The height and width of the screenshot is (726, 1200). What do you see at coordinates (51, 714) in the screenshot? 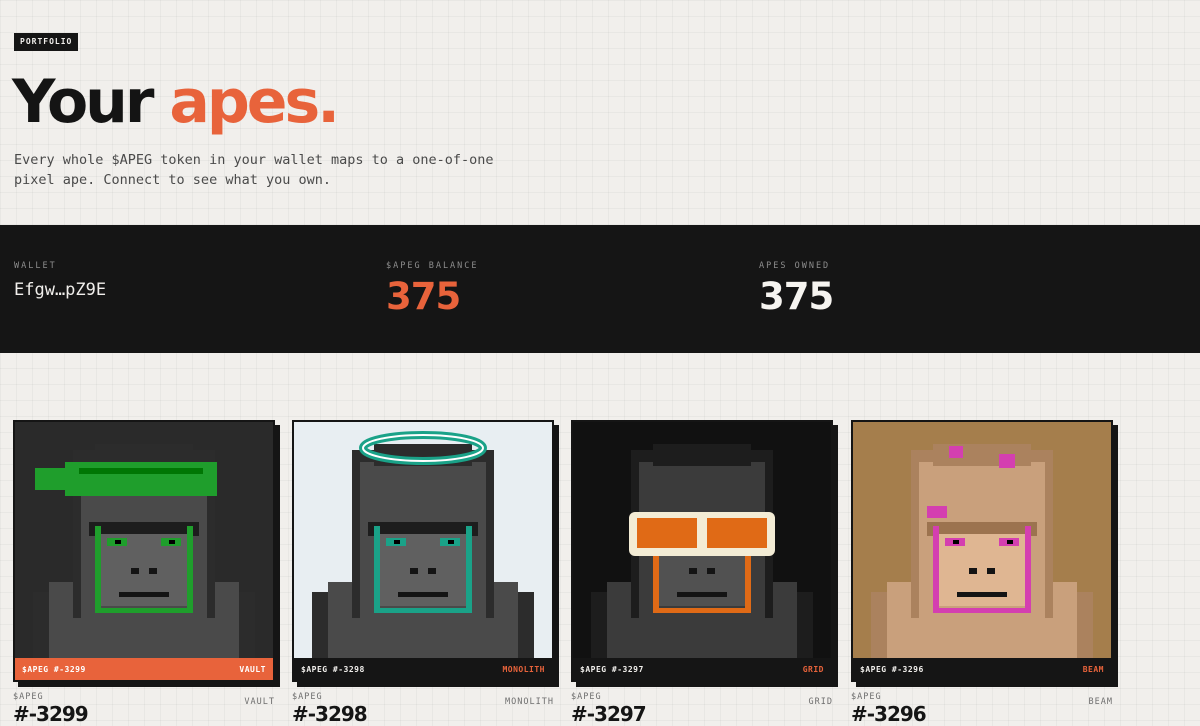
I see `card-meta-number: #-3299` at bounding box center [51, 714].